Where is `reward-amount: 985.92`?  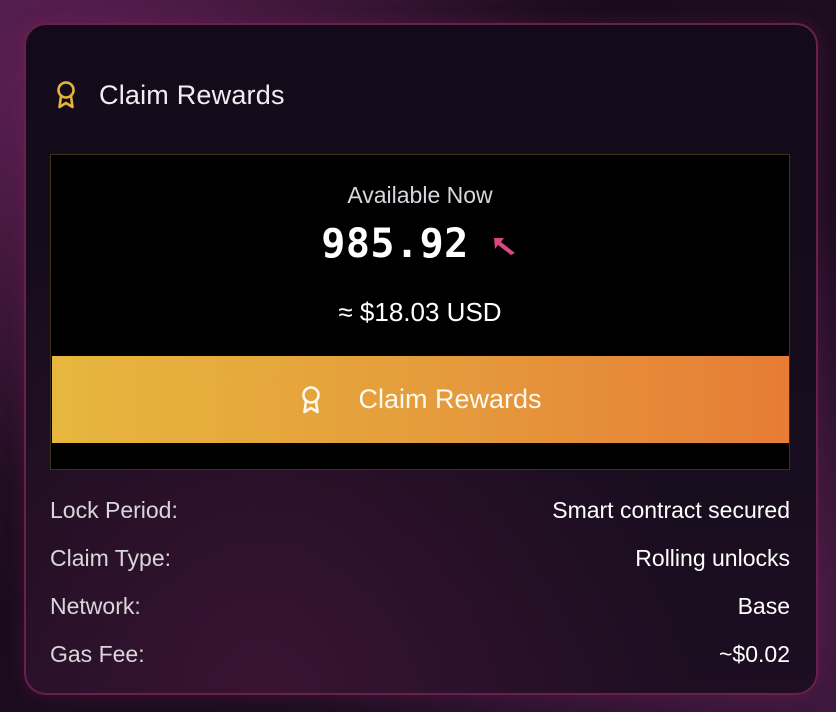
reward-amount: 985.92 is located at coordinates (395, 244).